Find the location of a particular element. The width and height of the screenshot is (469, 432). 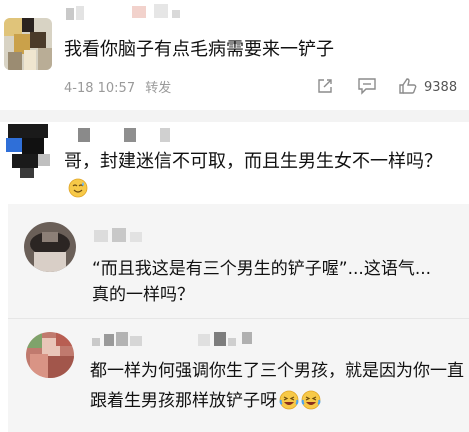

comment-button is located at coordinates (367, 88).